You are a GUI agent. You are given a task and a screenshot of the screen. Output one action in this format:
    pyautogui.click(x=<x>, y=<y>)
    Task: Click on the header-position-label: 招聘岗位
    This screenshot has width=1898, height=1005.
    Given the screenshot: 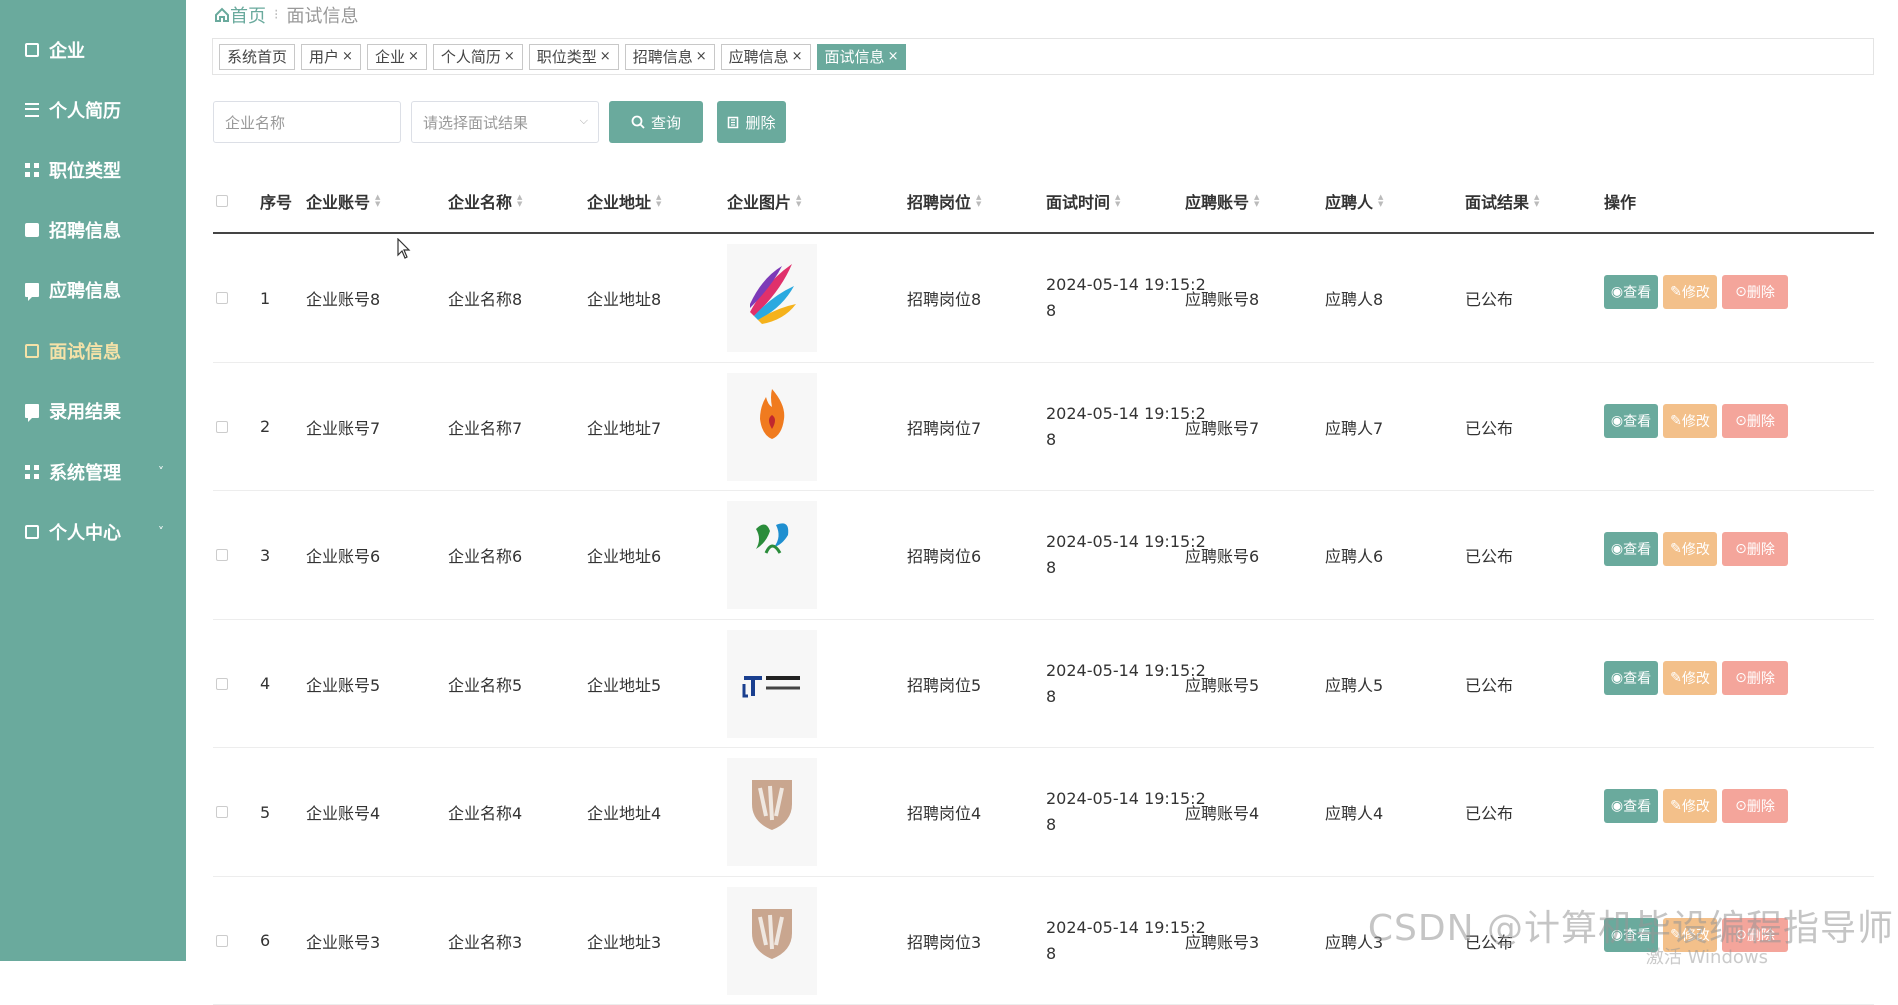 What is the action you would take?
    pyautogui.click(x=939, y=201)
    